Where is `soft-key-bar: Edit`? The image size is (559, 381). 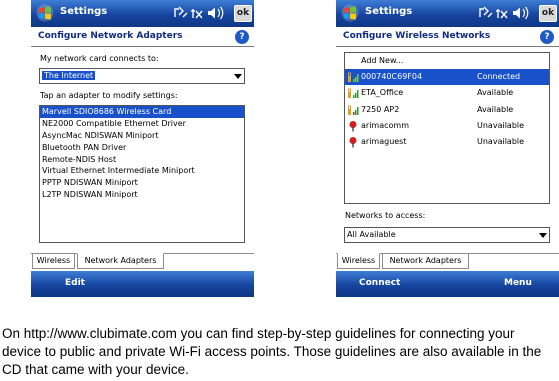
soft-key-bar: Edit is located at coordinates (142, 284).